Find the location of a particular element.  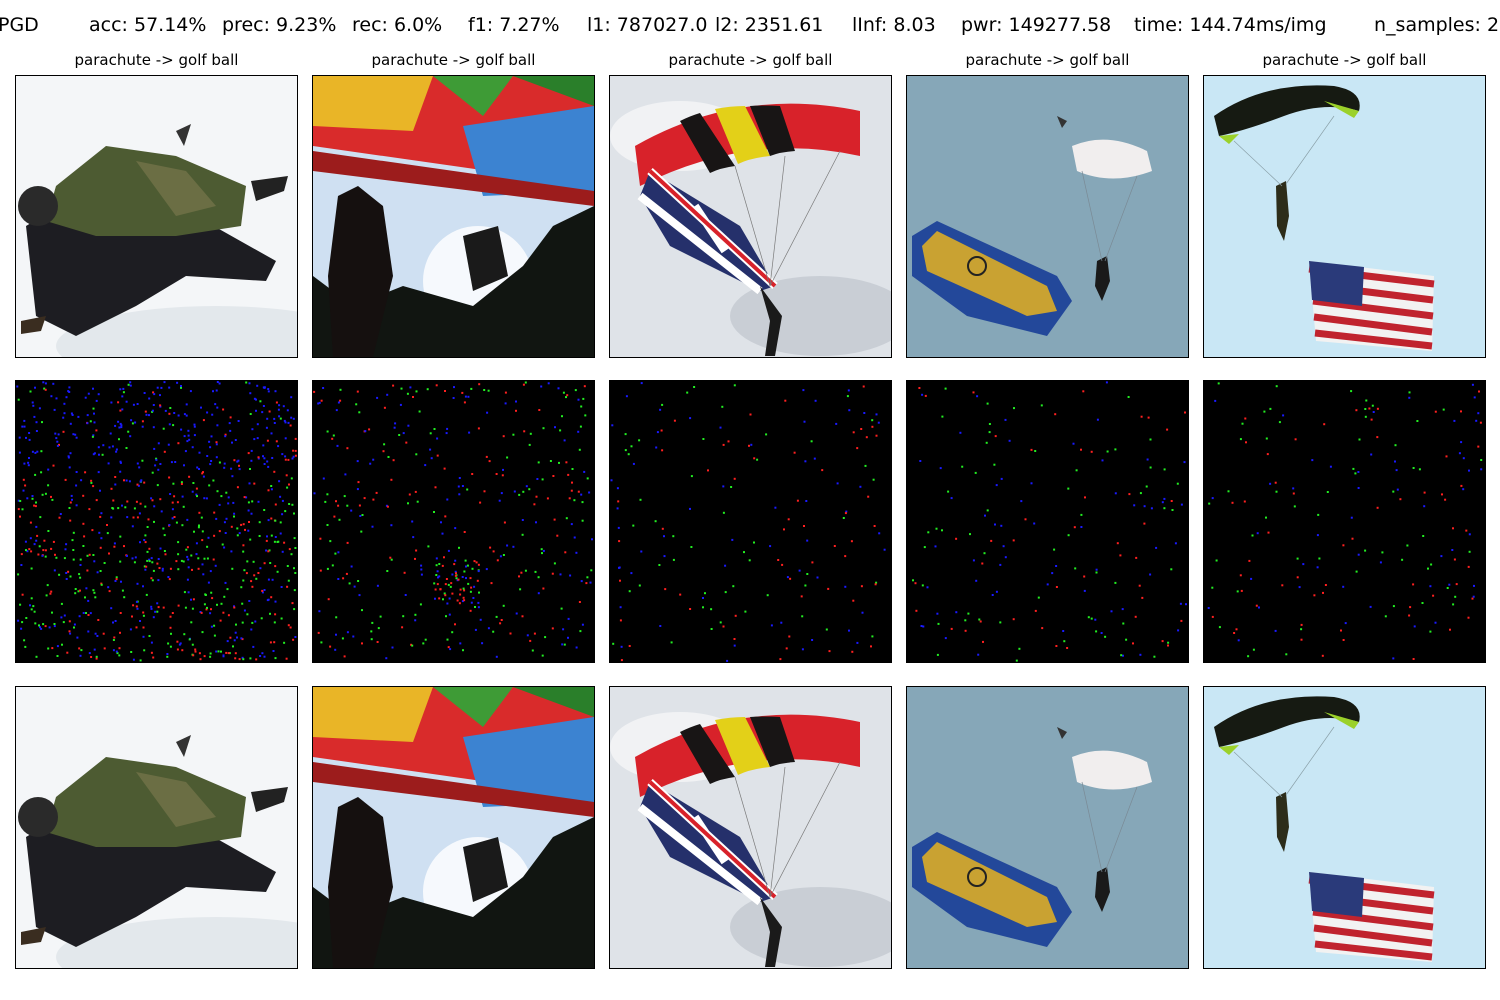

precision-metric: prec: 9.23% is located at coordinates (279, 25).